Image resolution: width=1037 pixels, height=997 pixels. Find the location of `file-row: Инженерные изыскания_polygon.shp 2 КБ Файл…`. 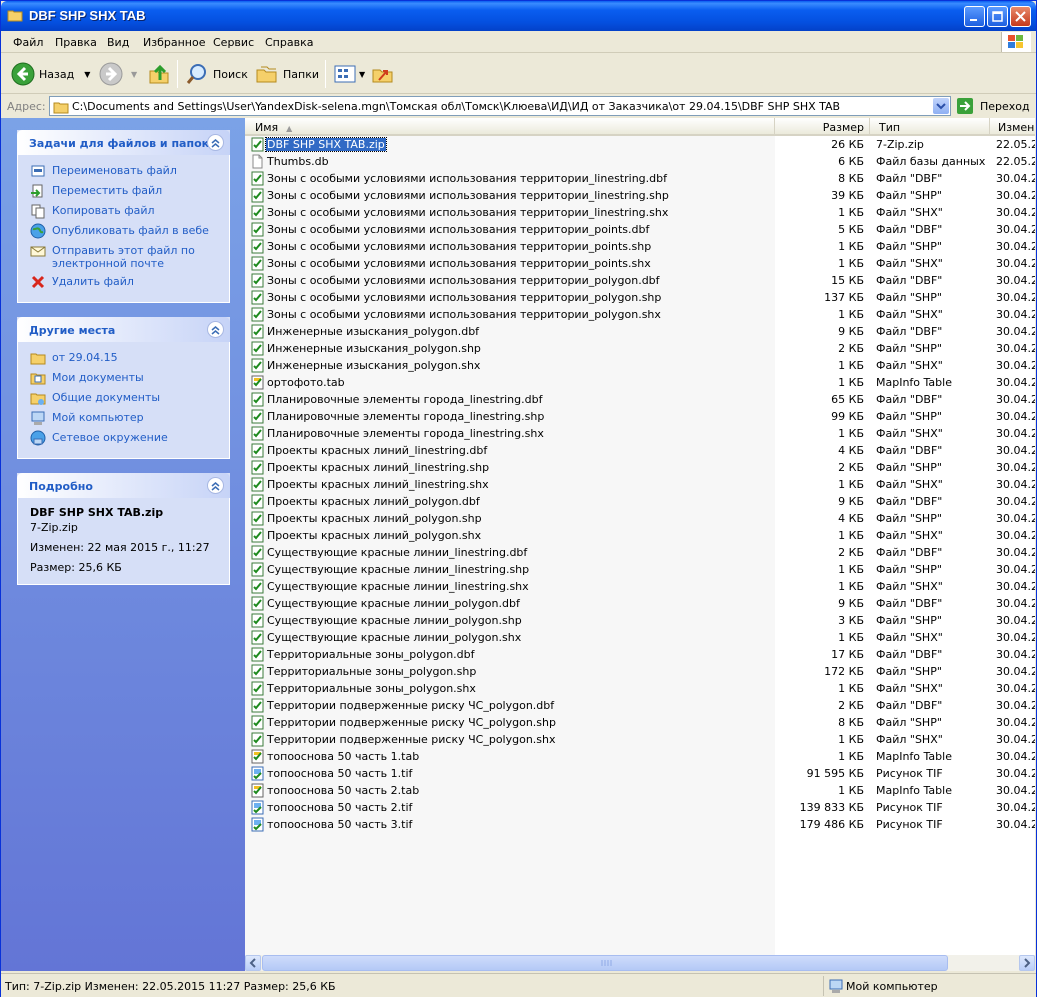

file-row: Инженерные изыскания_polygon.shp 2 КБ Файл… is located at coordinates (640, 348).